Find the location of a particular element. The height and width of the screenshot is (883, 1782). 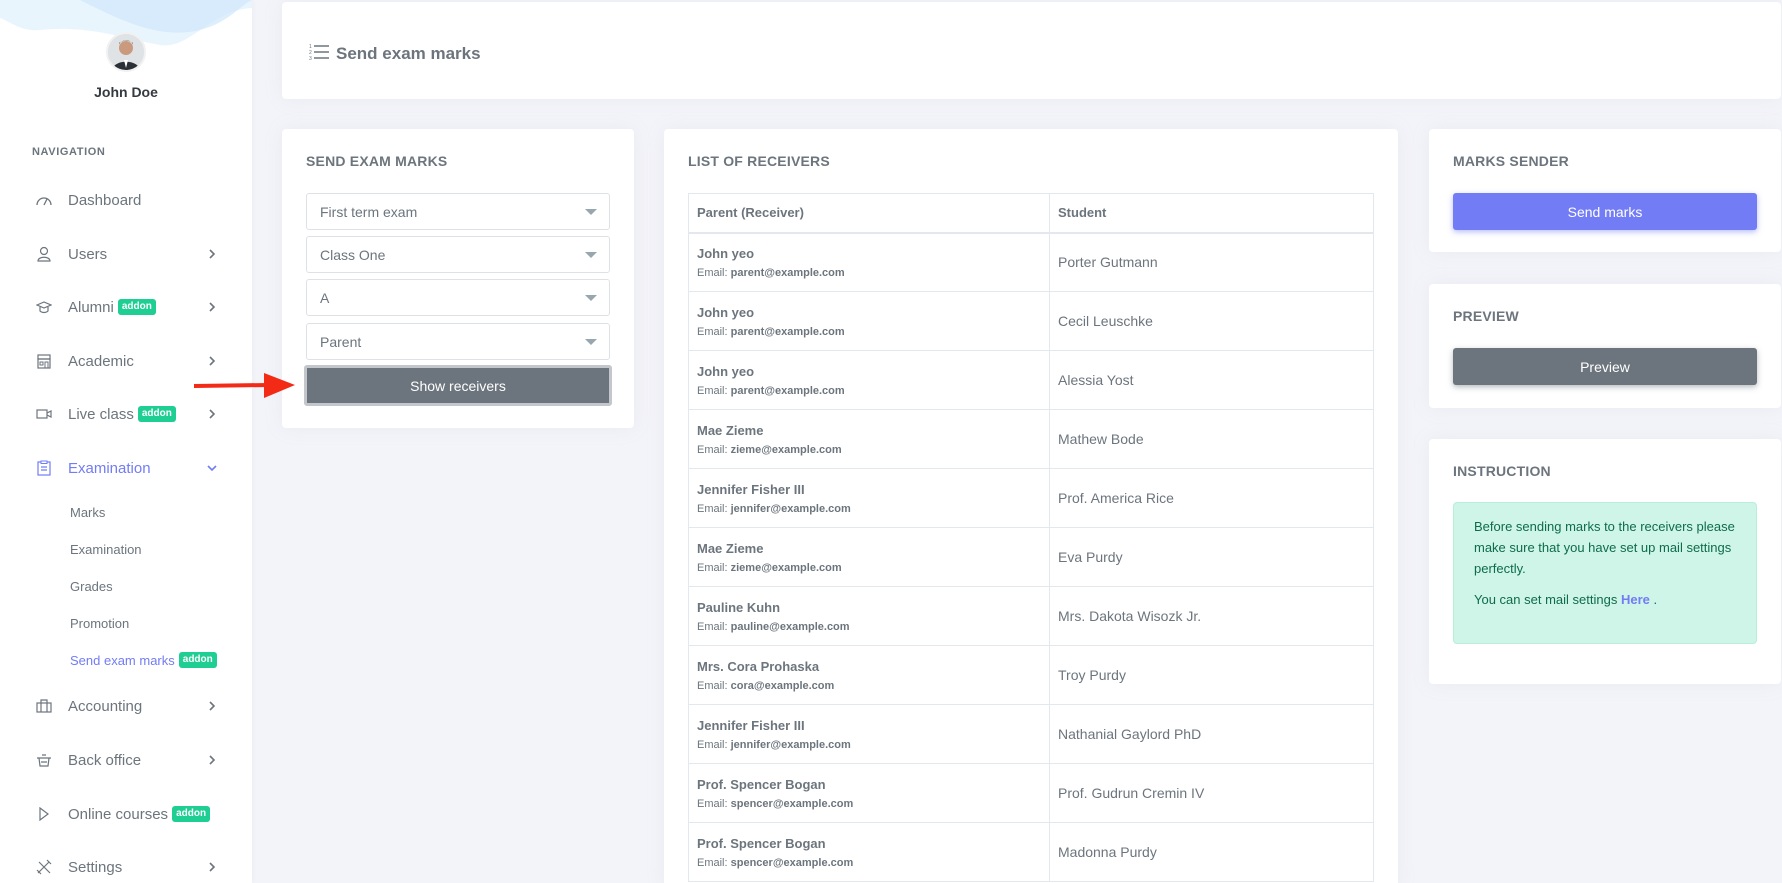

sidebar-item-live-class: Live class addon is located at coordinates (126, 414).